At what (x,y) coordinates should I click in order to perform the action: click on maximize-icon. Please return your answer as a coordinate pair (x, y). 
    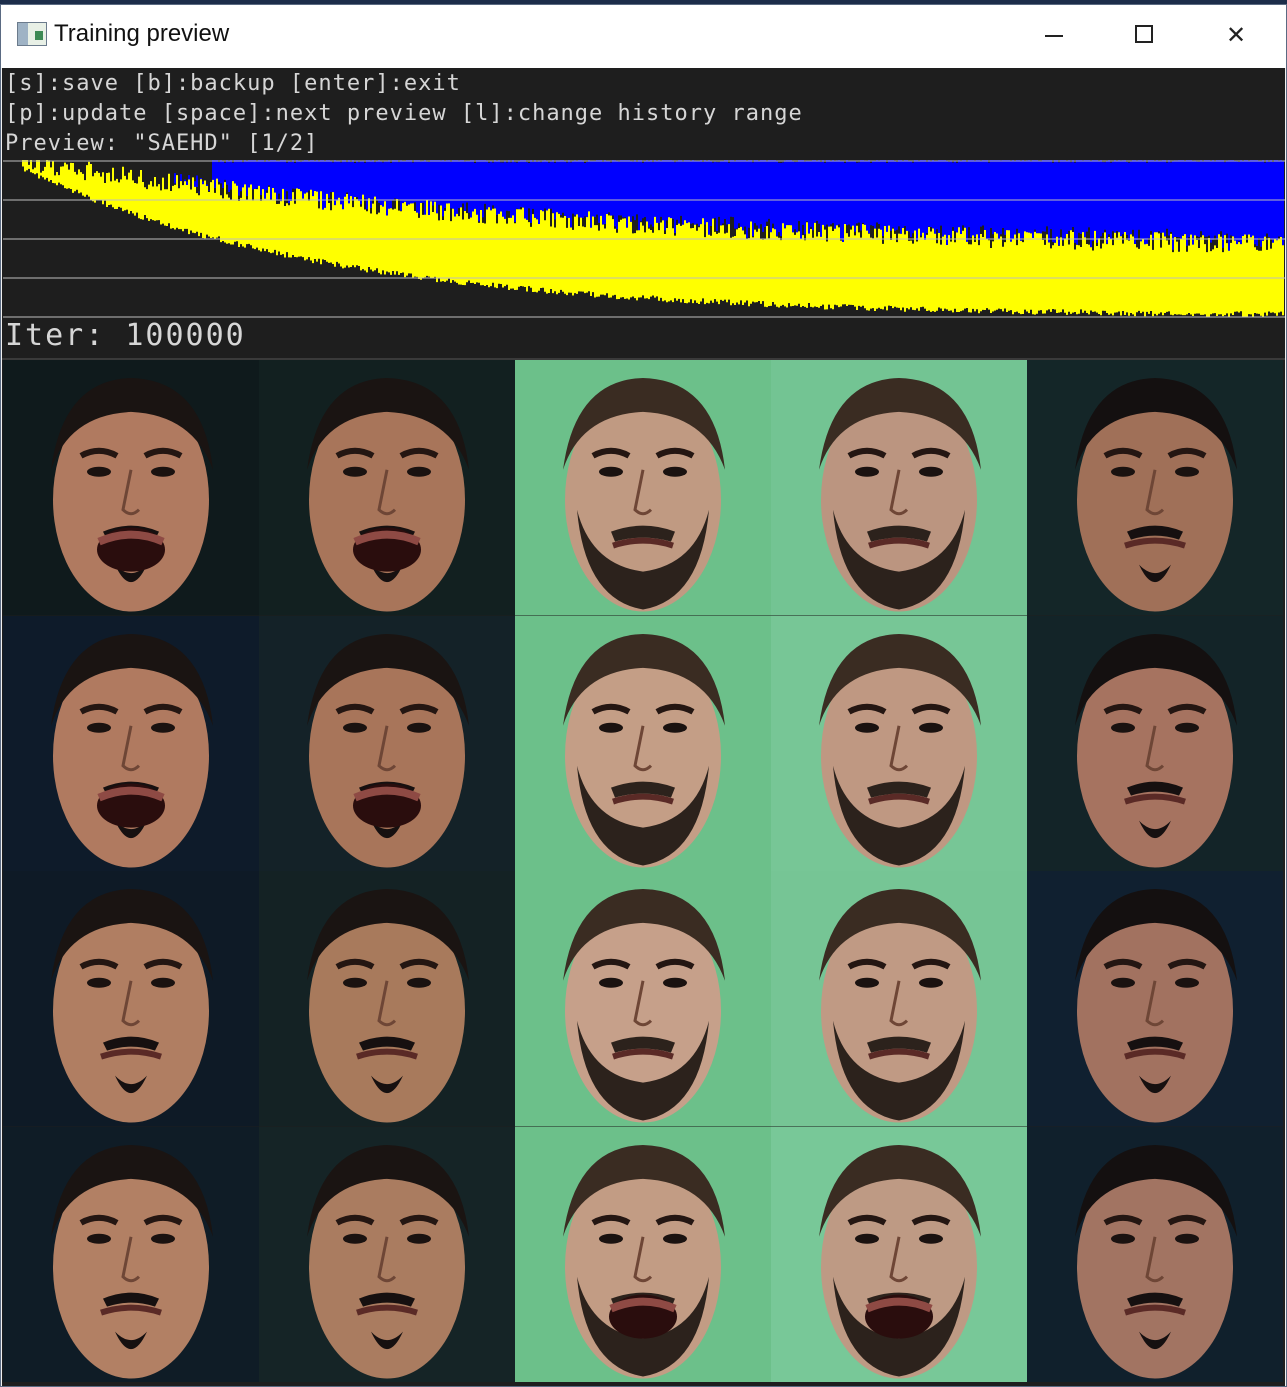
    Looking at the image, I should click on (1144, 34).